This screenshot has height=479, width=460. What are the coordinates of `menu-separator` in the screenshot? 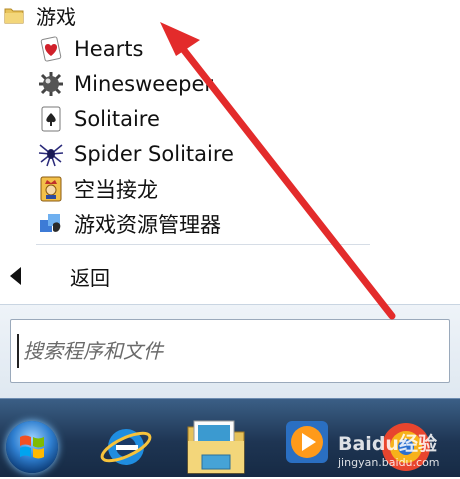 It's located at (203, 244).